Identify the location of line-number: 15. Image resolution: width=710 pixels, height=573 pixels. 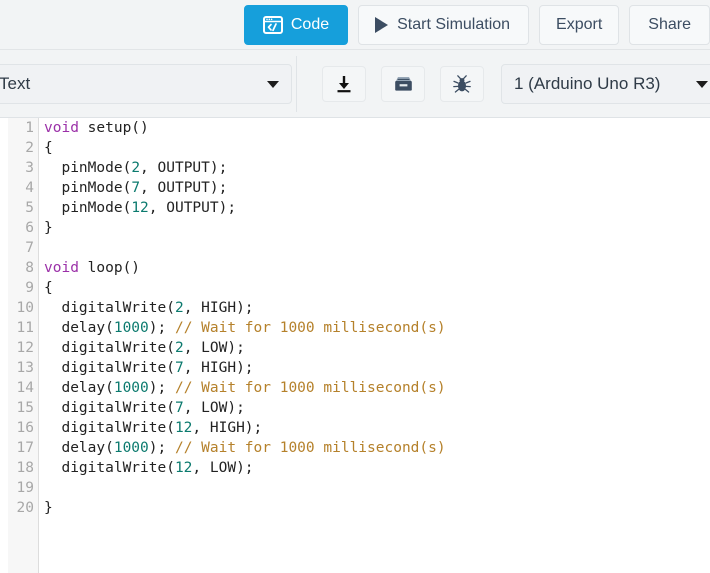
(25, 408).